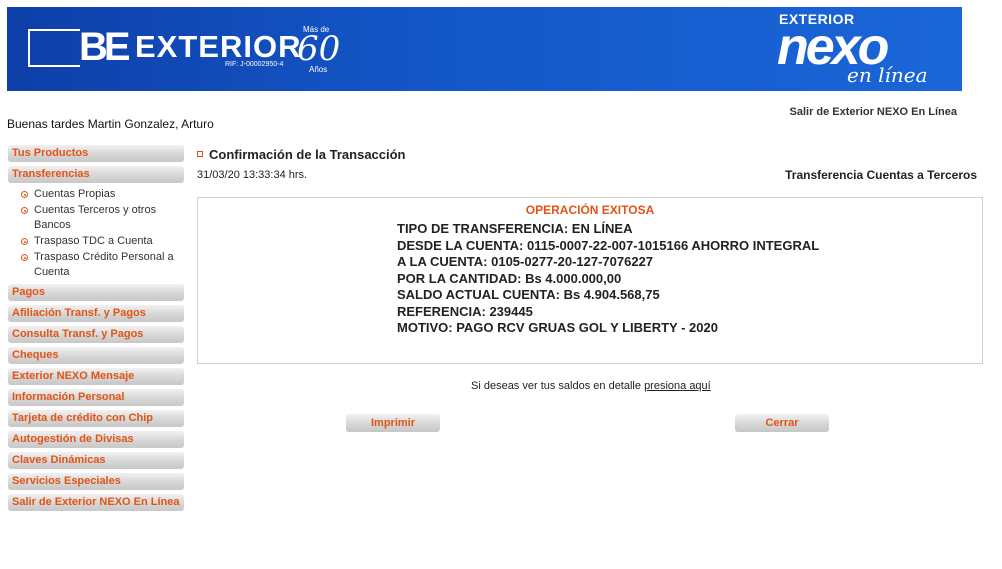  I want to click on close-button: Cerrar, so click(782, 423).